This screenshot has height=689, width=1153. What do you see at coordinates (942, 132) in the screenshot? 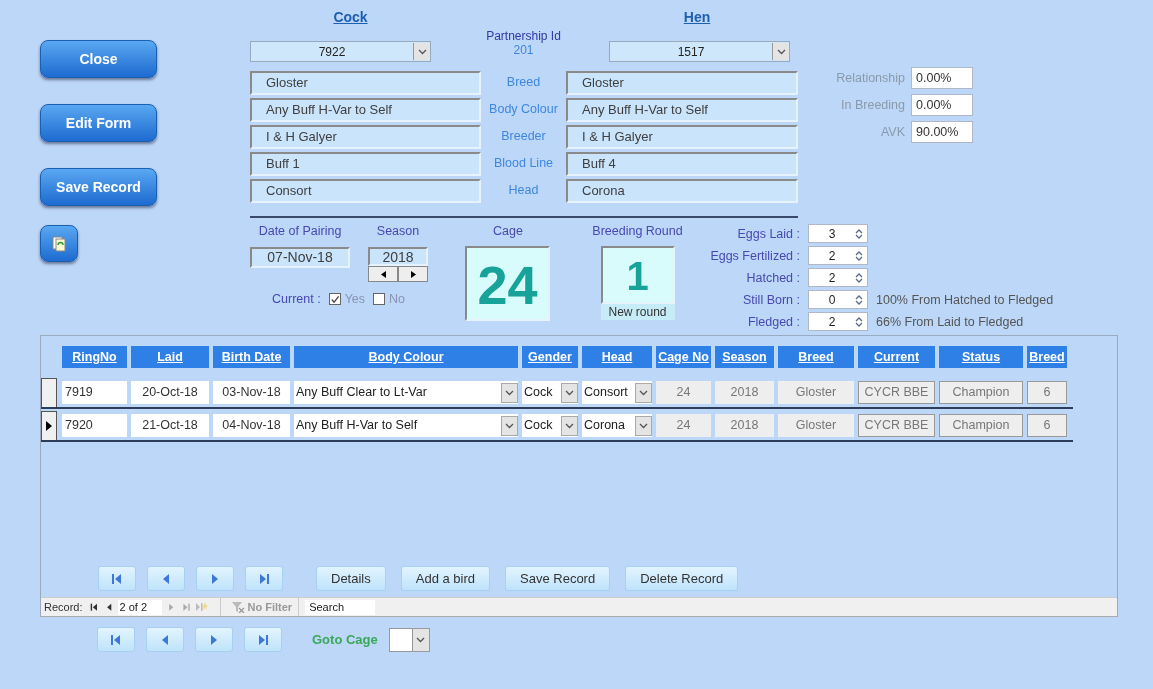
I see `value-field: 90.00%` at bounding box center [942, 132].